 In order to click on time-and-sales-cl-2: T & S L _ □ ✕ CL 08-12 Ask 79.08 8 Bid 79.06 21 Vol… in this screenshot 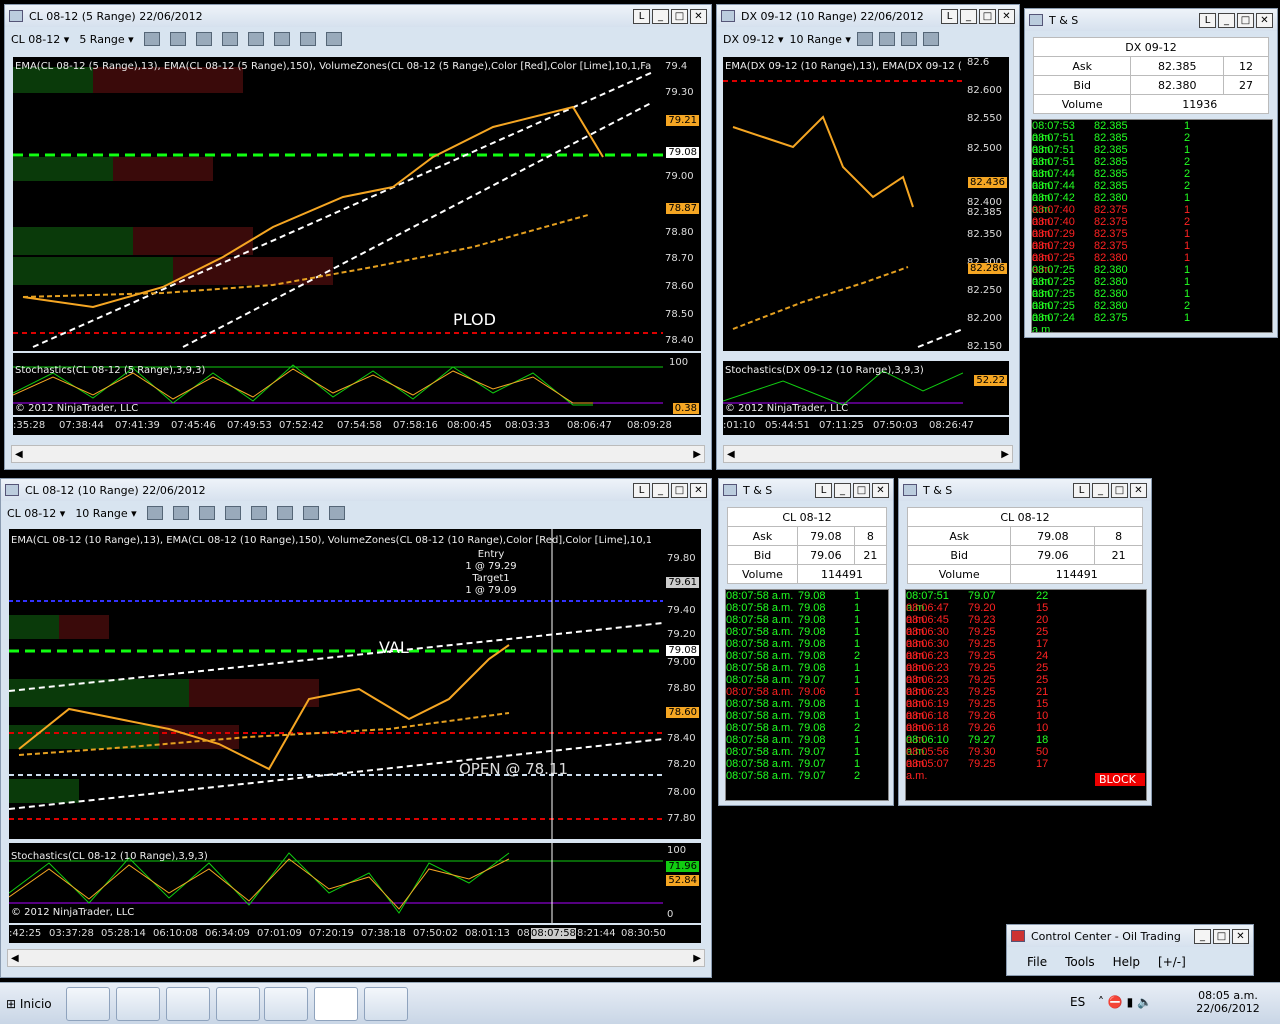, I will do `click(1025, 642)`.